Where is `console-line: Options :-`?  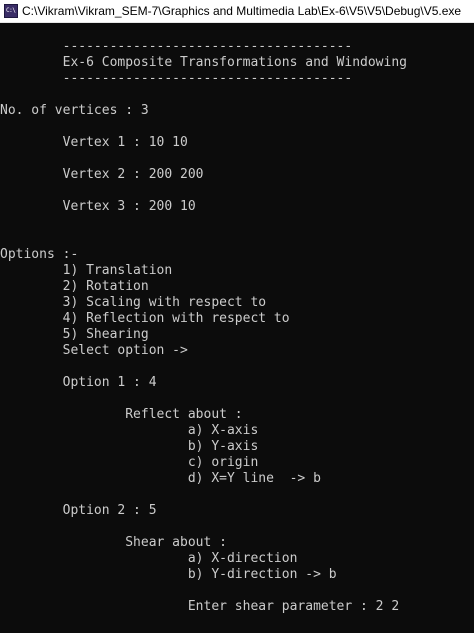
console-line: Options :- is located at coordinates (39, 254).